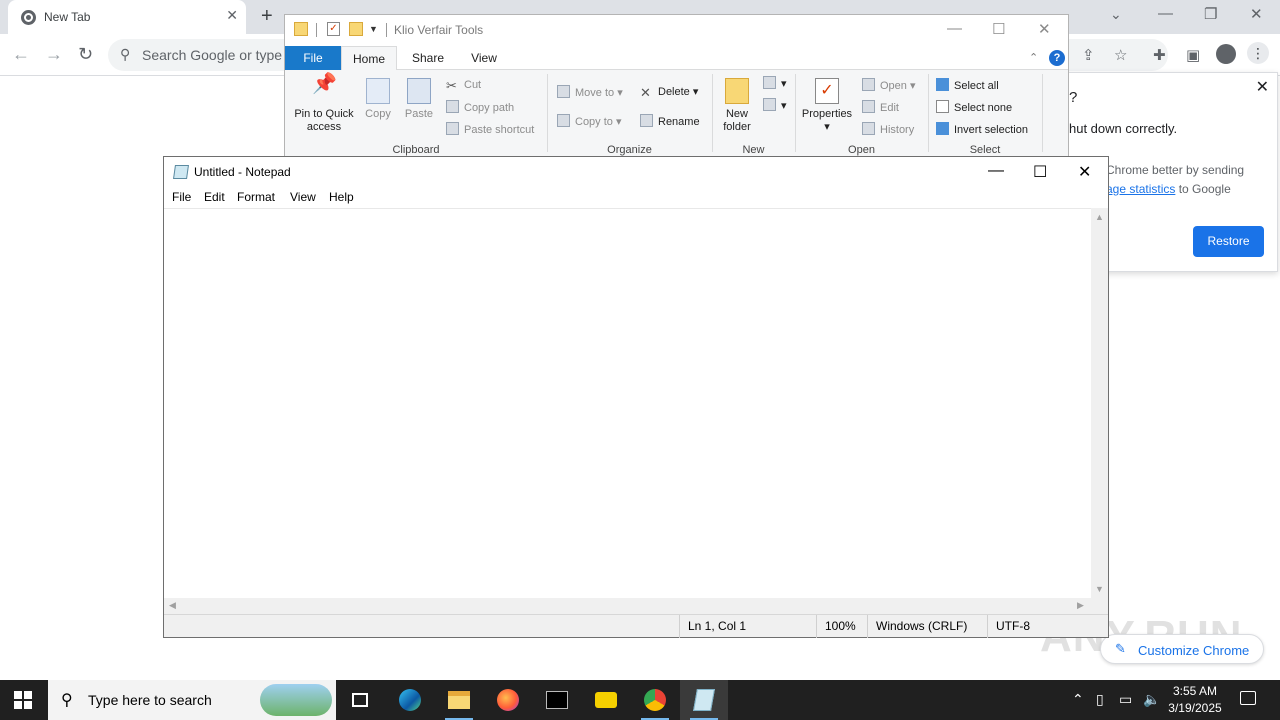 Image resolution: width=1280 pixels, height=720 pixels. What do you see at coordinates (1195, 700) in the screenshot?
I see `taskbar-clock: 3:55 AM 3/19/2025` at bounding box center [1195, 700].